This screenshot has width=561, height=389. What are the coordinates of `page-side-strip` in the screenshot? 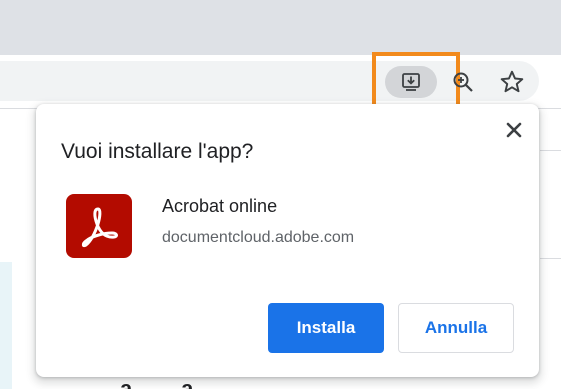 It's located at (6, 325).